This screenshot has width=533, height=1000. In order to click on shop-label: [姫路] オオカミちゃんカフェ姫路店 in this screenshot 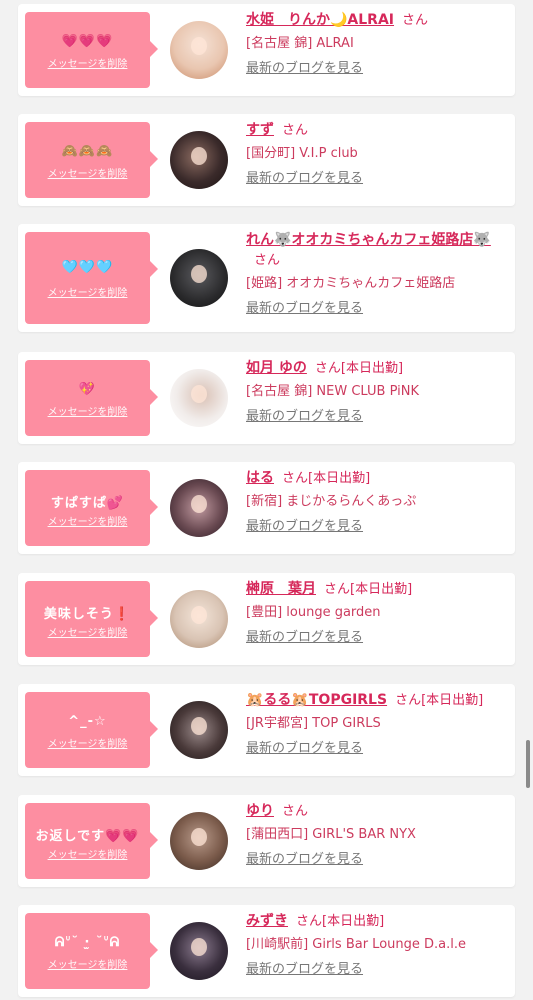, I will do `click(351, 283)`.